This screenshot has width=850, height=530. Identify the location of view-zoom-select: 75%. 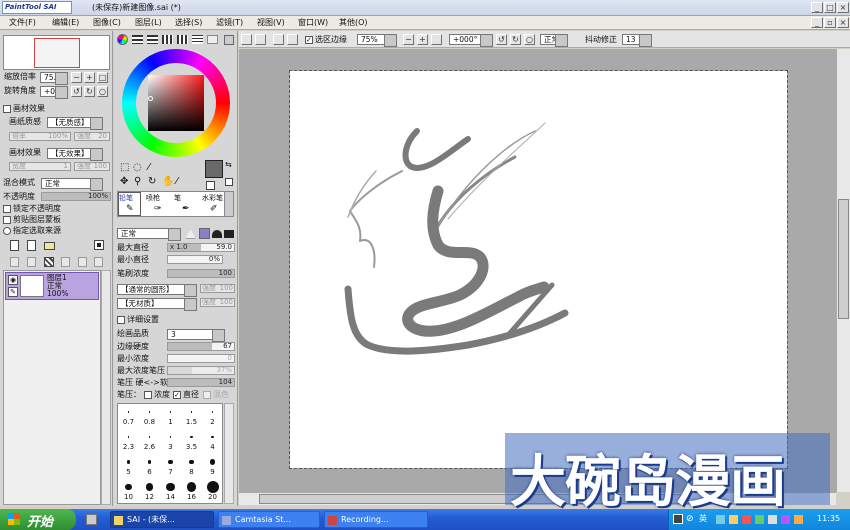
(377, 40).